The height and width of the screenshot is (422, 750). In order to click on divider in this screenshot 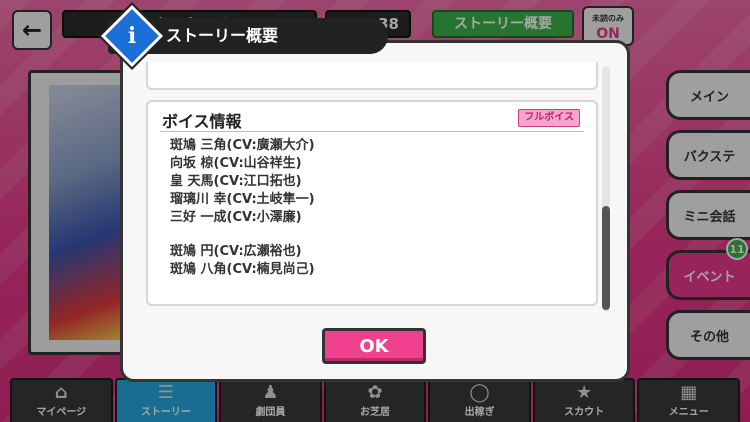, I will do `click(372, 131)`.